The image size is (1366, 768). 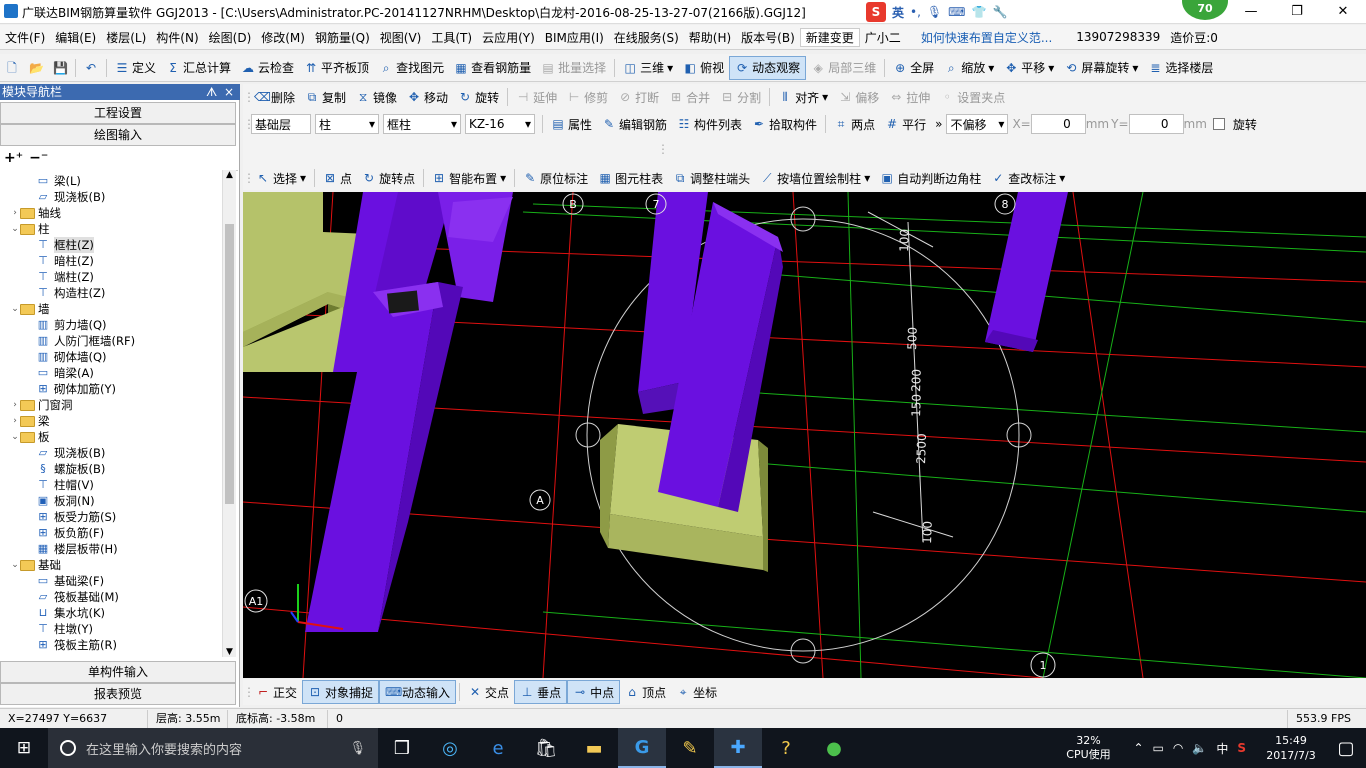 I want to click on rotate-checkbox, so click(x=1218, y=124).